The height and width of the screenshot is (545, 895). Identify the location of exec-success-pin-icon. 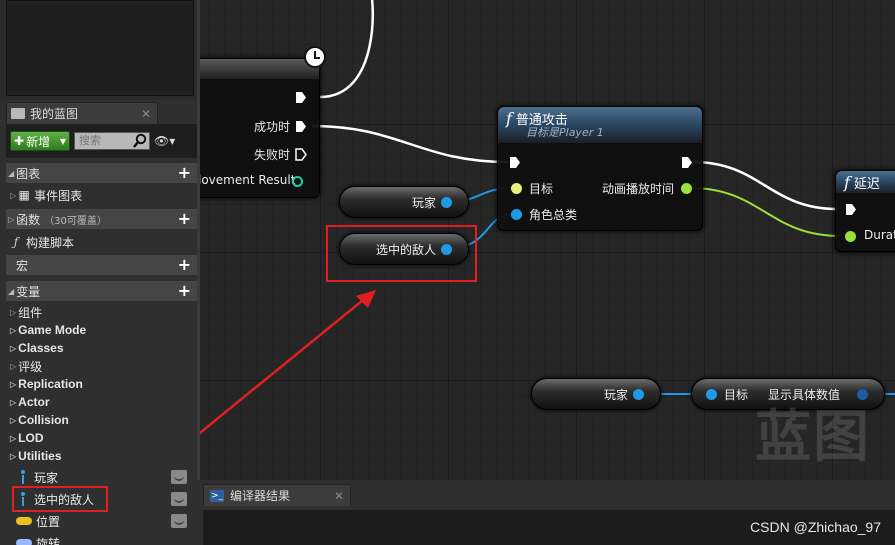
(301, 126).